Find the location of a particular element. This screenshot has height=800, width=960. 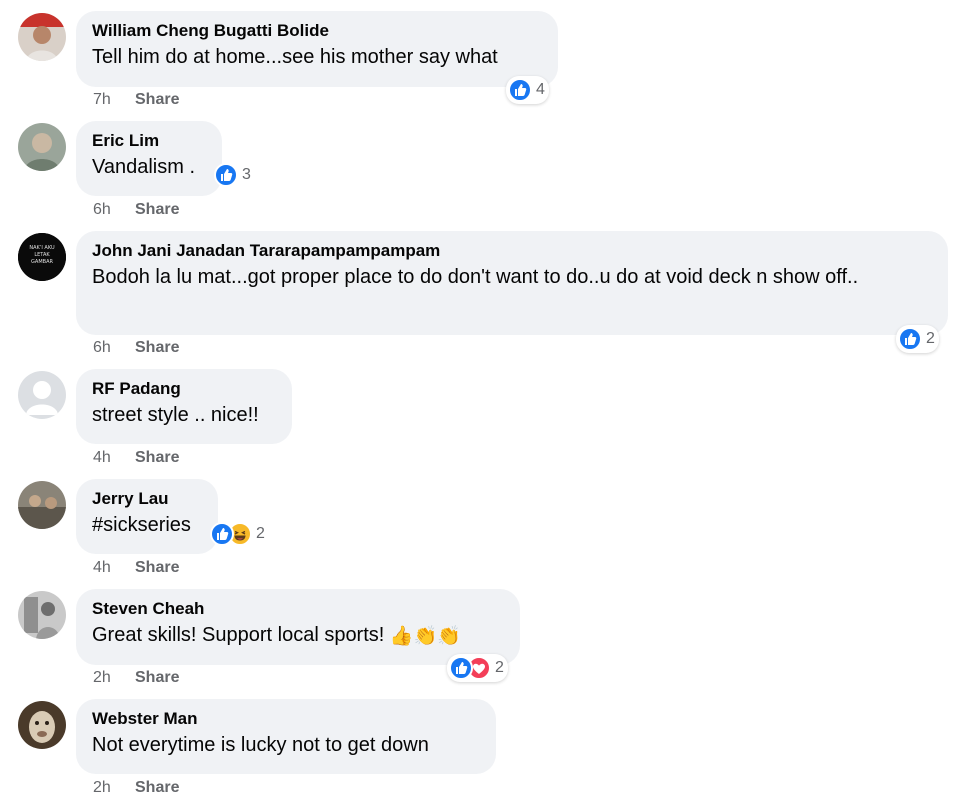

comment-text: street style .. nice!! is located at coordinates (175, 415).